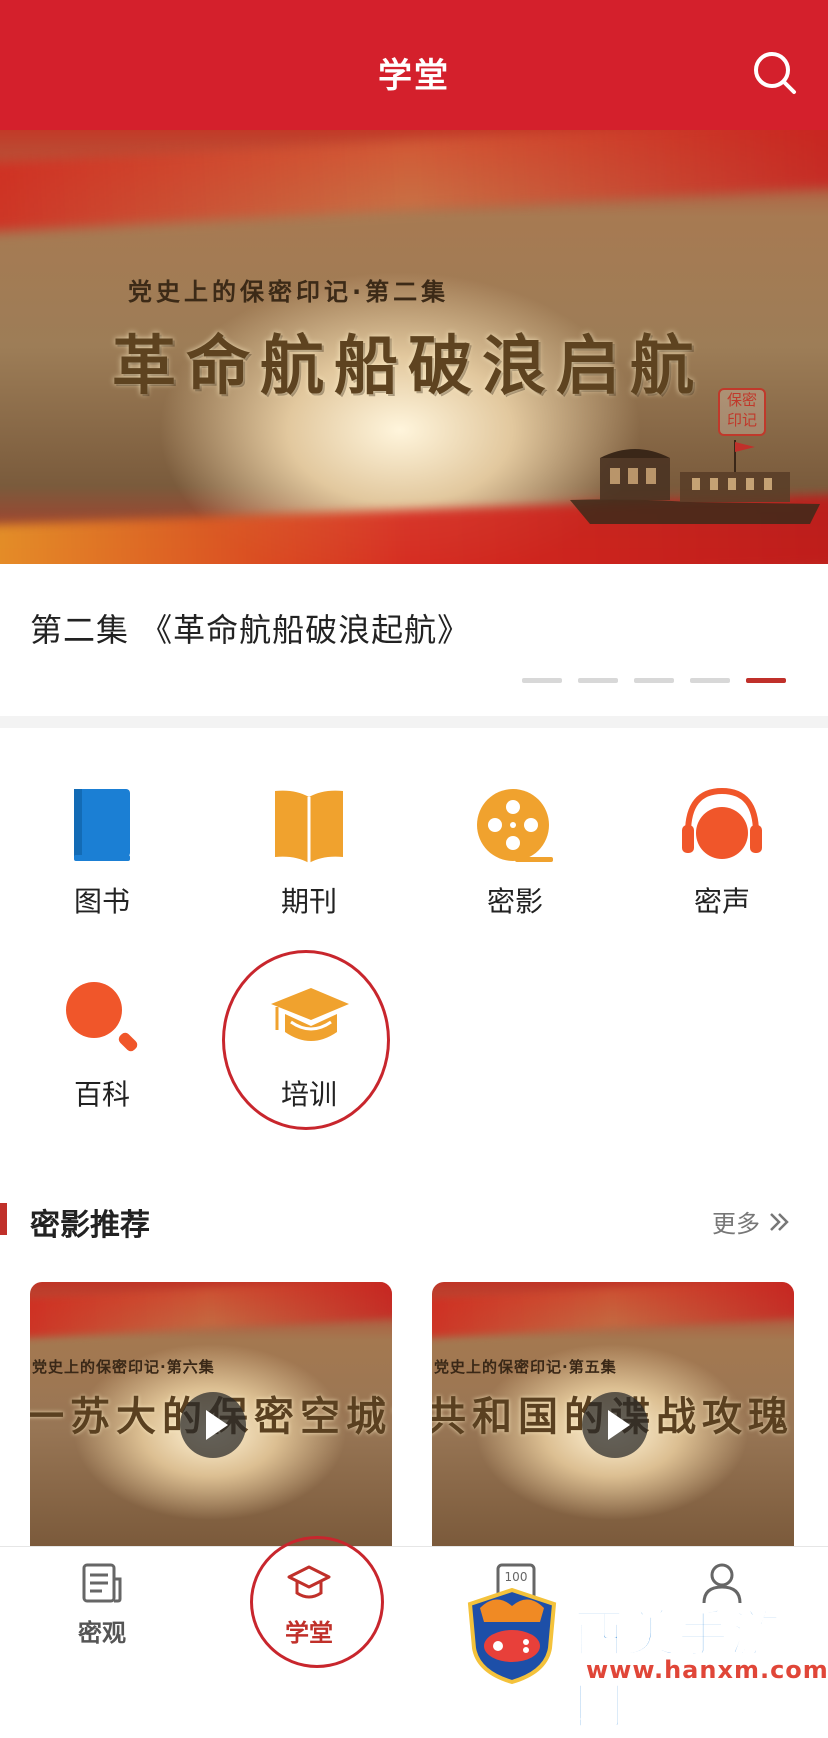 The image size is (828, 1738). What do you see at coordinates (102, 1053) in the screenshot?
I see `category-encyclopedia: 百科` at bounding box center [102, 1053].